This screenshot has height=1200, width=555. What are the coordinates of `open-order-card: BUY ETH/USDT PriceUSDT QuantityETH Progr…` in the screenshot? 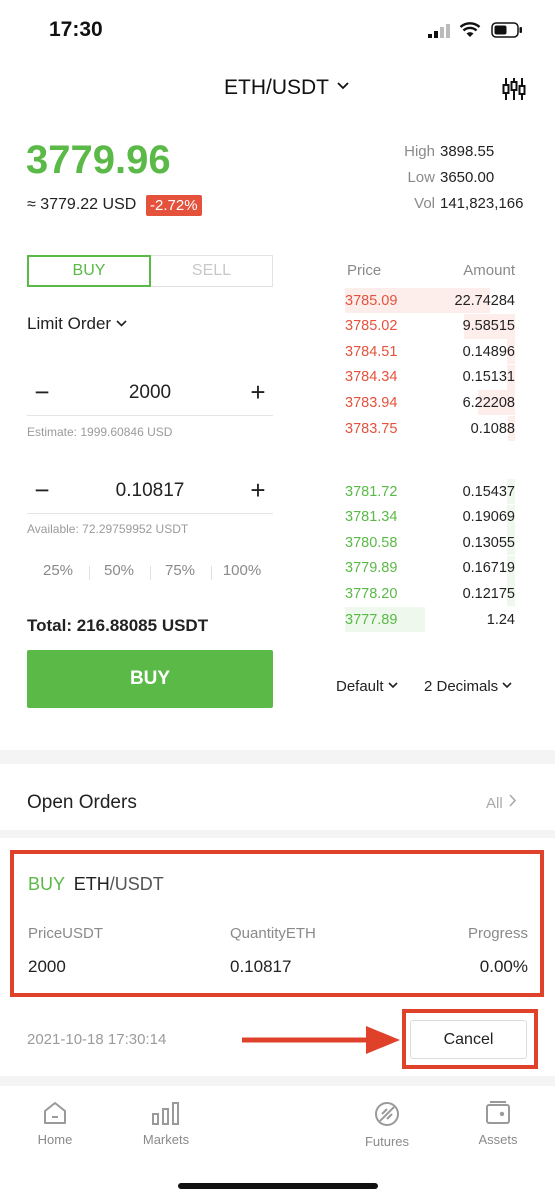 It's located at (277, 923).